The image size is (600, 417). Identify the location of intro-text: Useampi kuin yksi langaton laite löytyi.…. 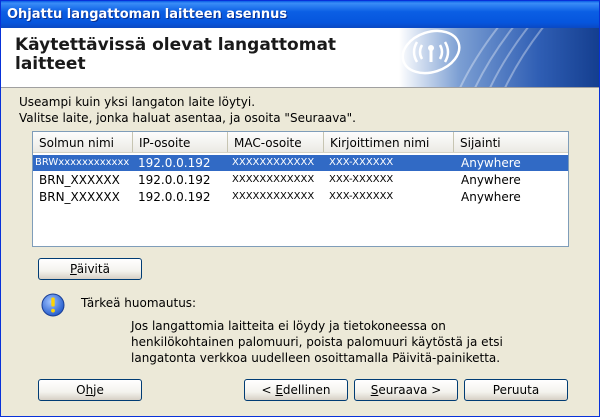
(187, 110).